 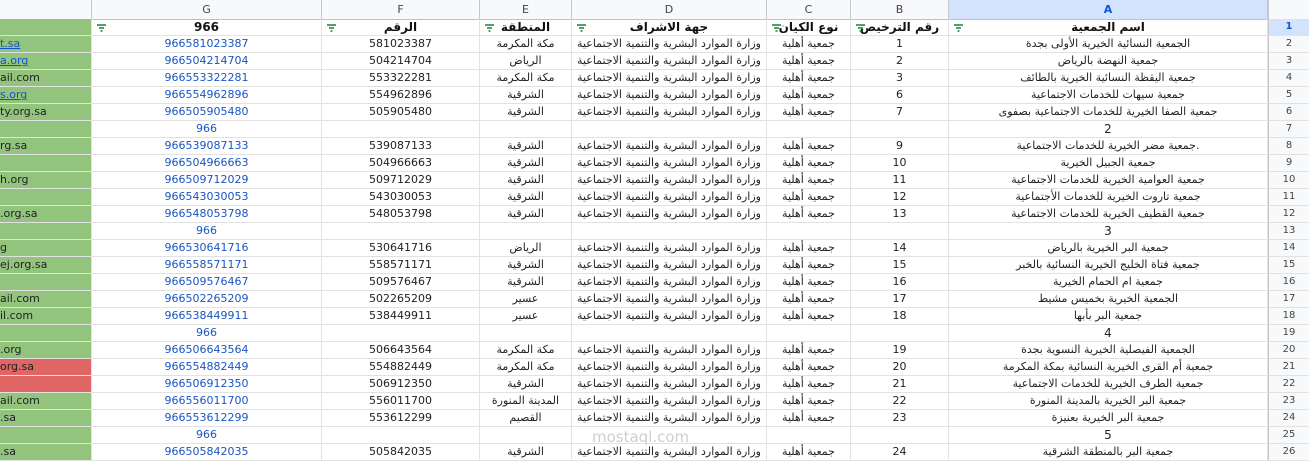 I want to click on number-cell: 530641716, so click(x=401, y=248).